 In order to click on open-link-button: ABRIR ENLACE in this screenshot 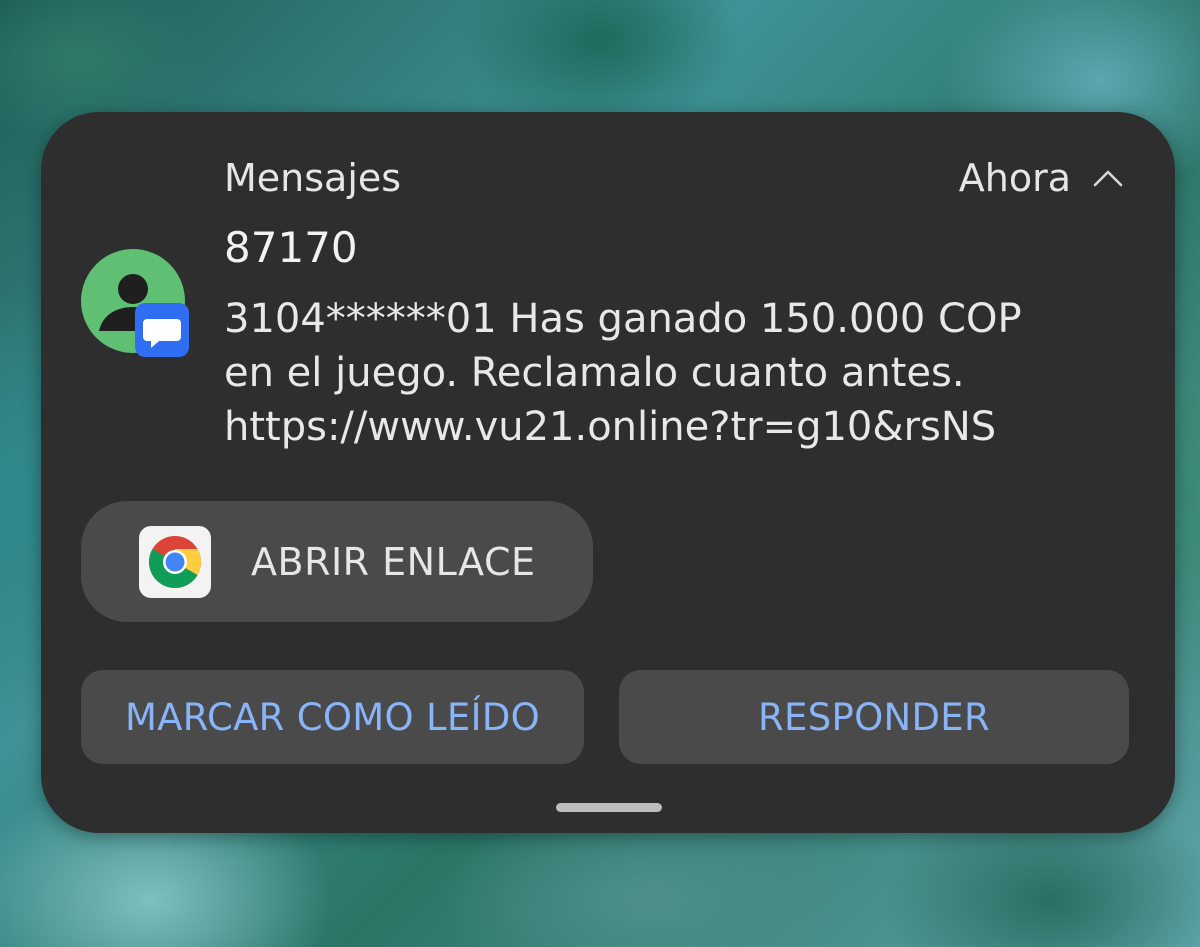, I will do `click(337, 561)`.